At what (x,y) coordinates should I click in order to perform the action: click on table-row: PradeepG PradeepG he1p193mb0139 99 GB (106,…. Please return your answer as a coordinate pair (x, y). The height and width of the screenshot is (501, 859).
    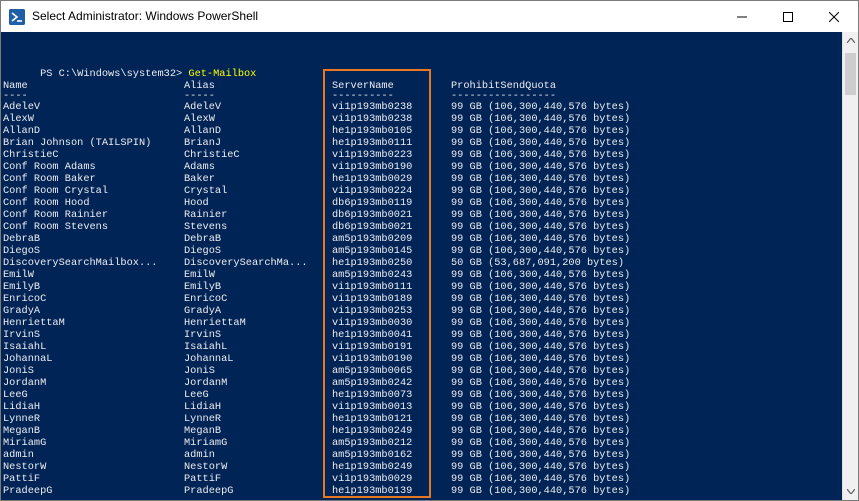
    Looking at the image, I should click on (422, 491).